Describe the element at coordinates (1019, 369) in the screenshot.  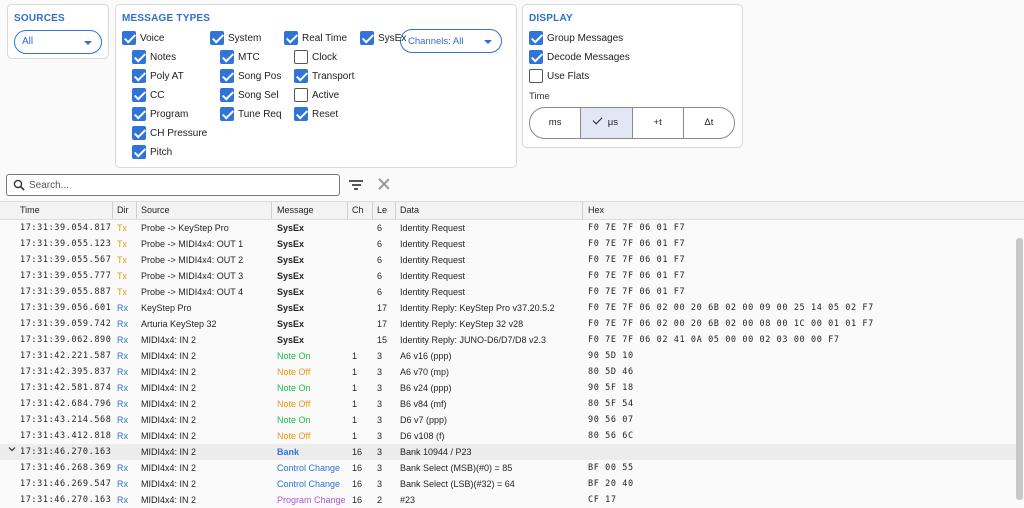
I see `vertical-scrollbar` at that location.